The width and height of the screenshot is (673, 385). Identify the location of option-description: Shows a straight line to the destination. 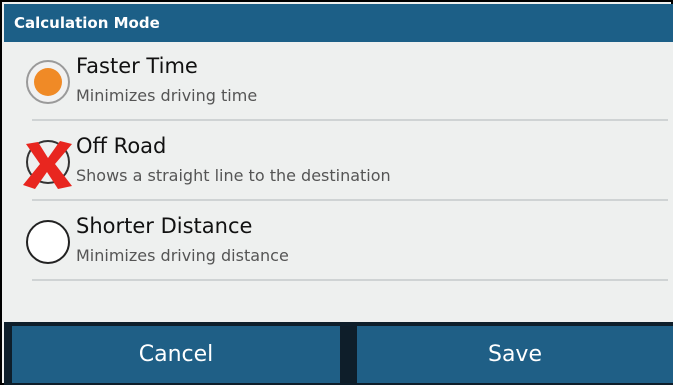
(233, 175).